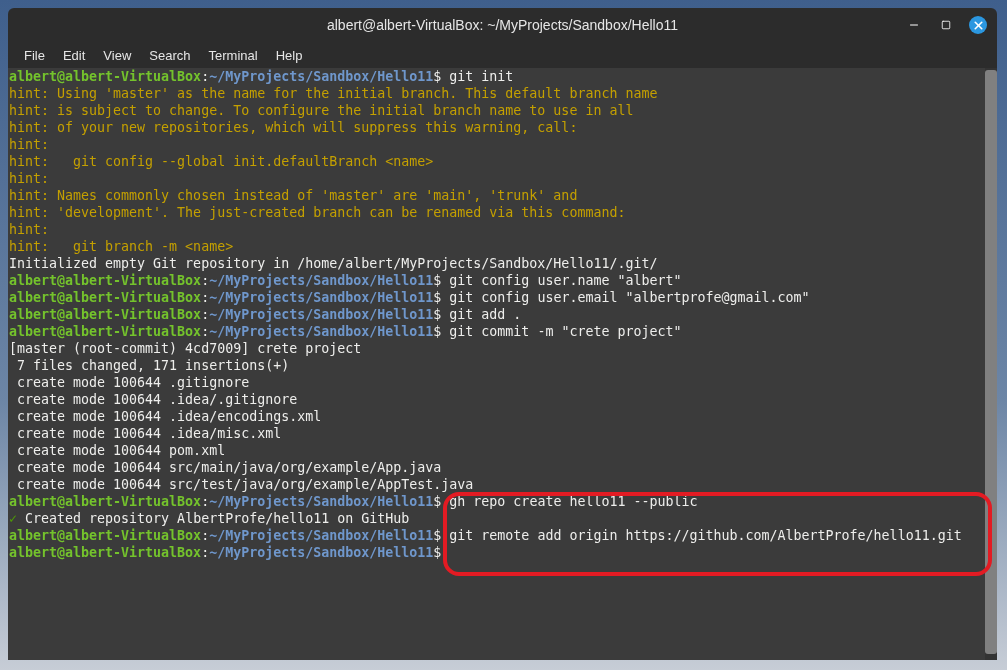 This screenshot has width=1007, height=670. I want to click on scrollbar, so click(991, 364).